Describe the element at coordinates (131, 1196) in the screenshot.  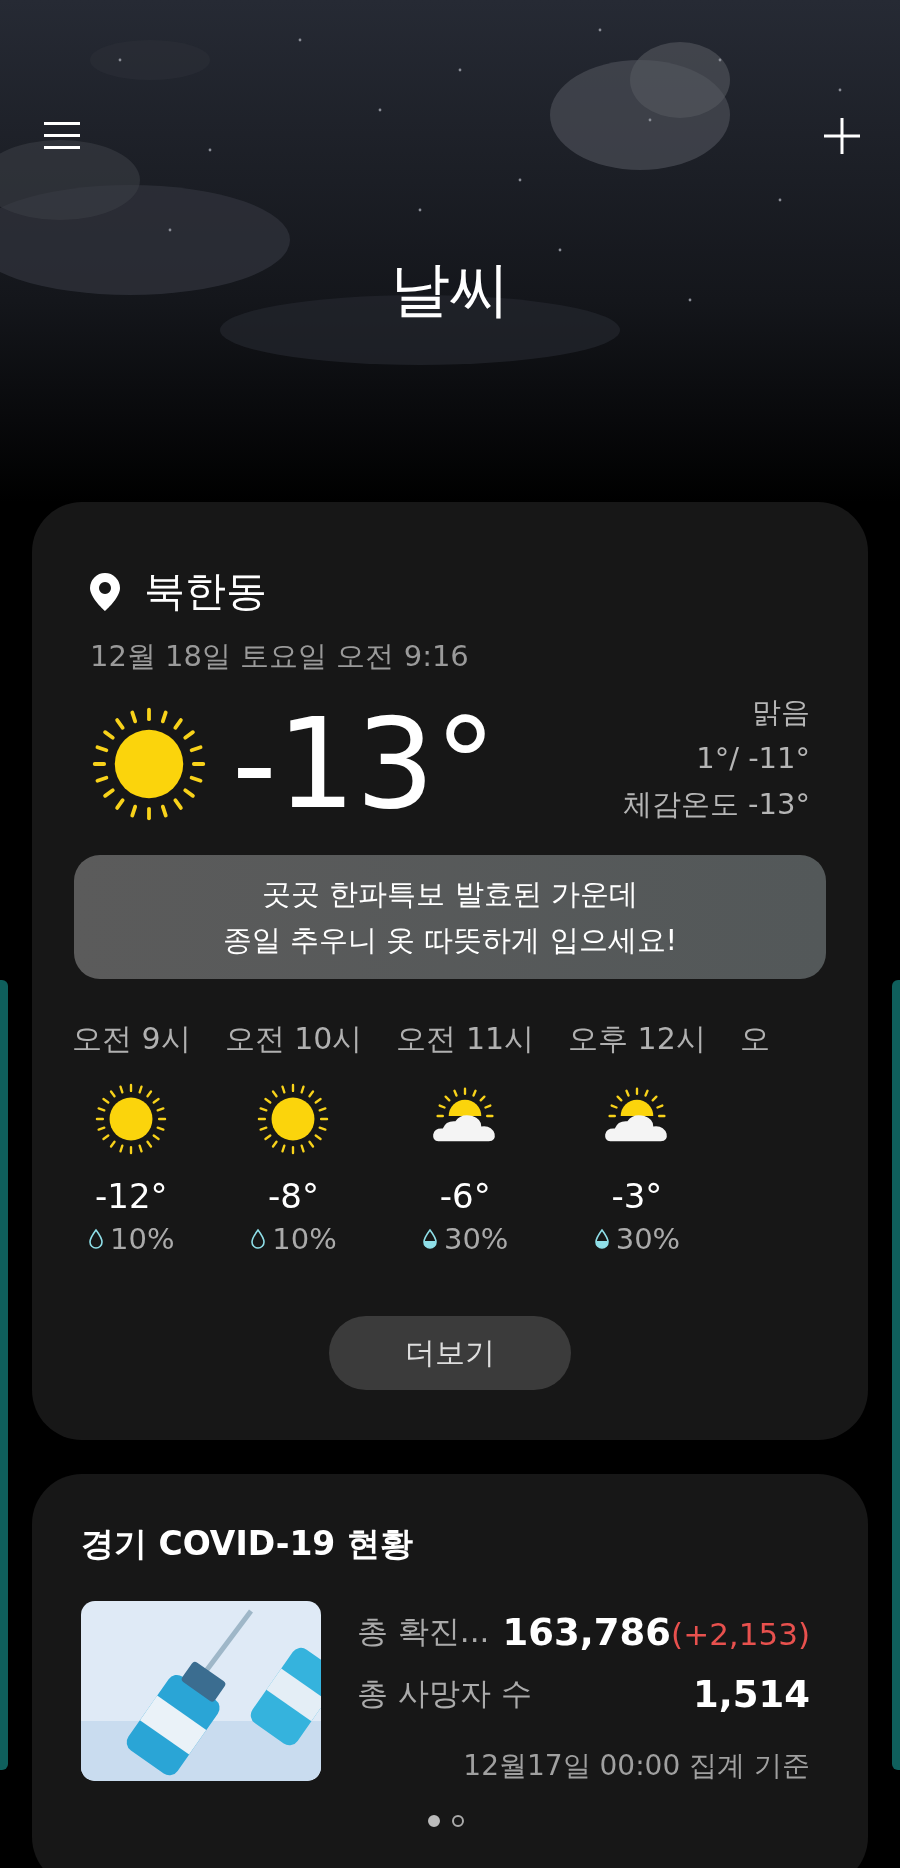
I see `hour-temperature: -12°` at that location.